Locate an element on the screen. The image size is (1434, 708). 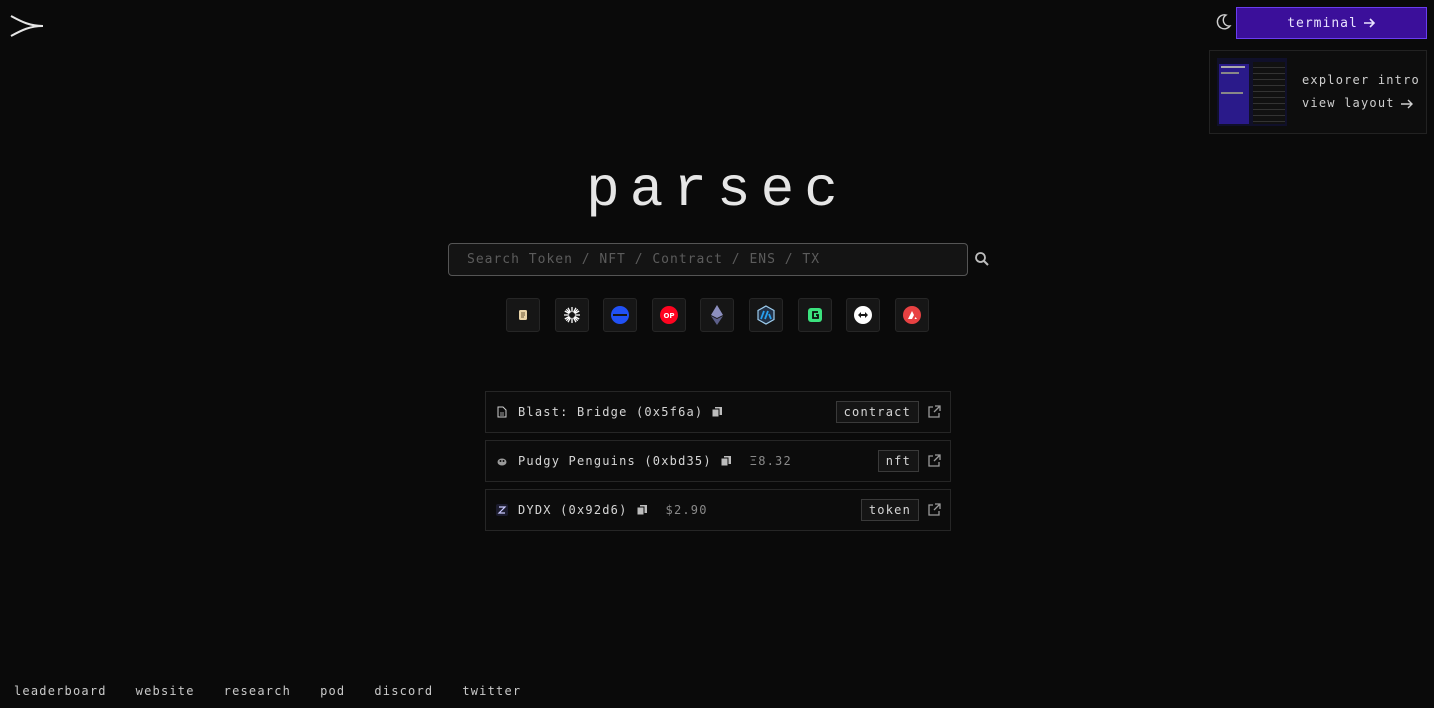
footer-link-research: research is located at coordinates (257, 691).